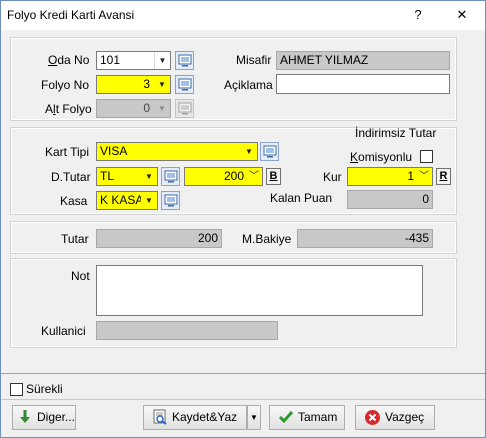 The height and width of the screenshot is (438, 486). What do you see at coordinates (267, 239) in the screenshot?
I see `mbakiye-label: M.Bakiye` at bounding box center [267, 239].